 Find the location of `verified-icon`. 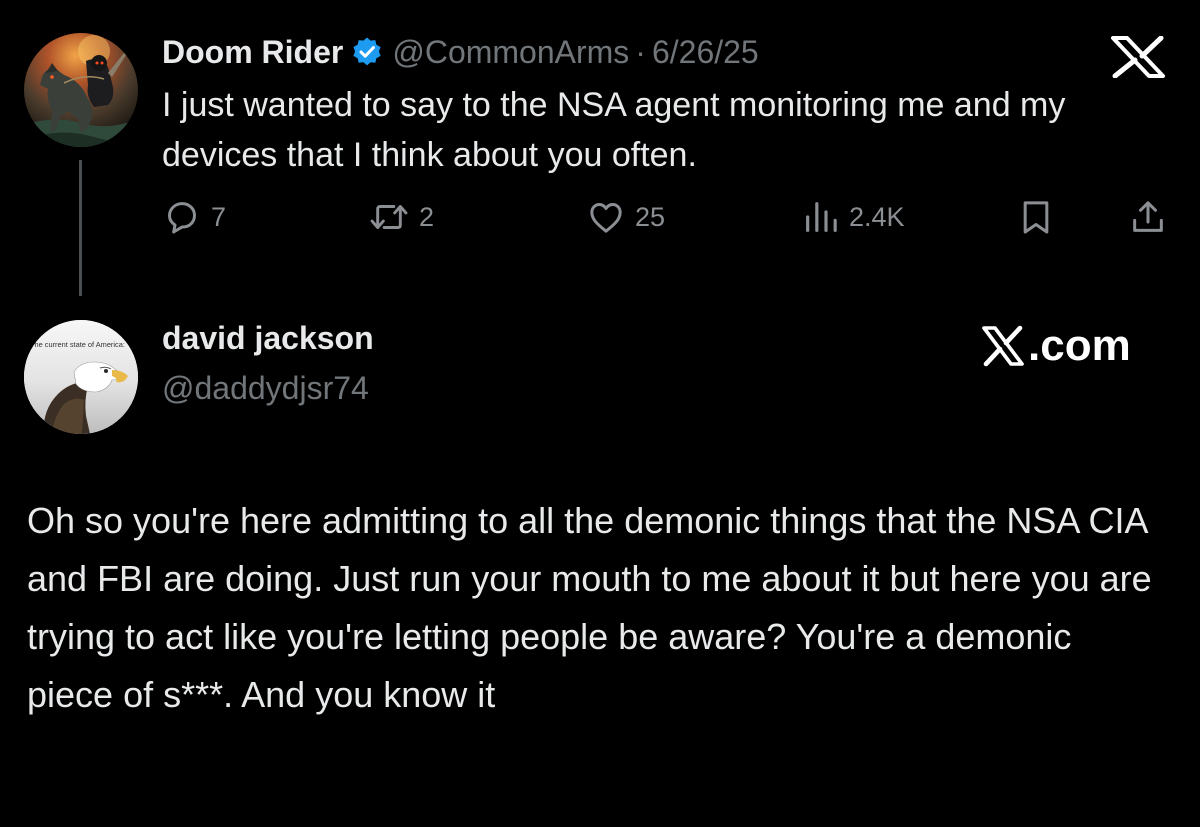

verified-icon is located at coordinates (367, 52).